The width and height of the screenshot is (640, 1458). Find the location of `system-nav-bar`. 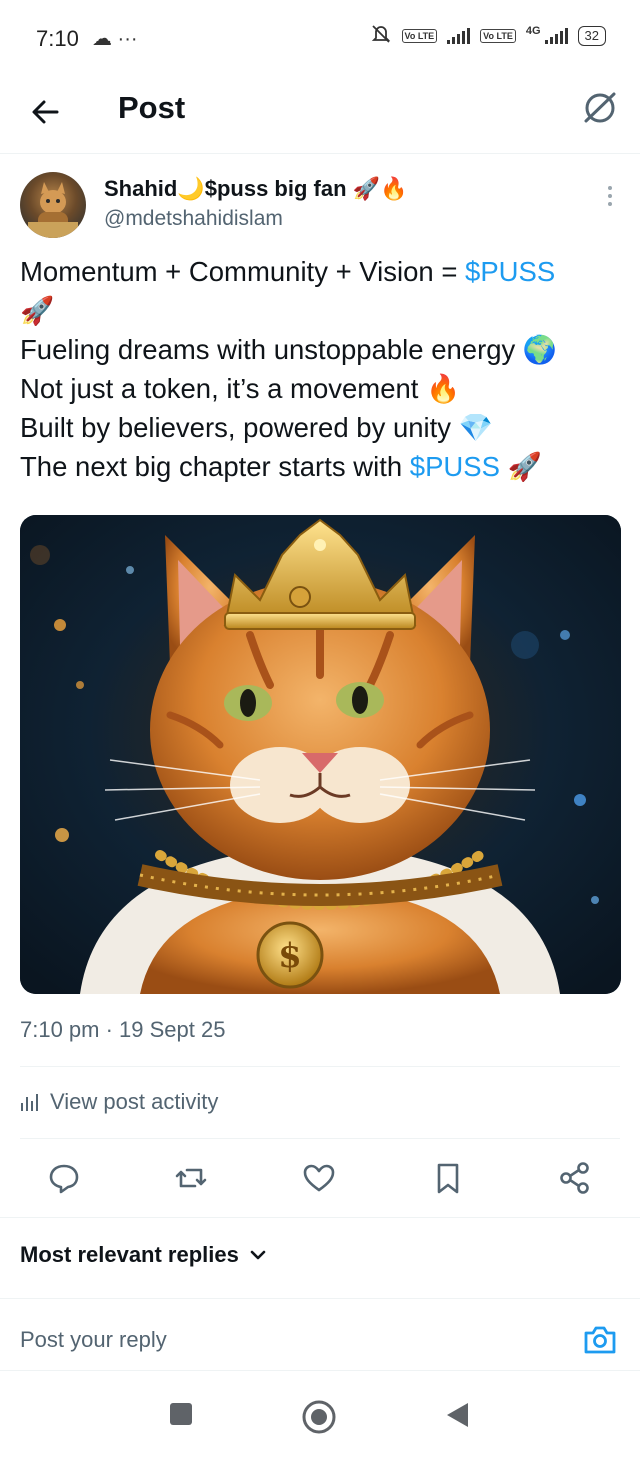

system-nav-bar is located at coordinates (320, 1416).